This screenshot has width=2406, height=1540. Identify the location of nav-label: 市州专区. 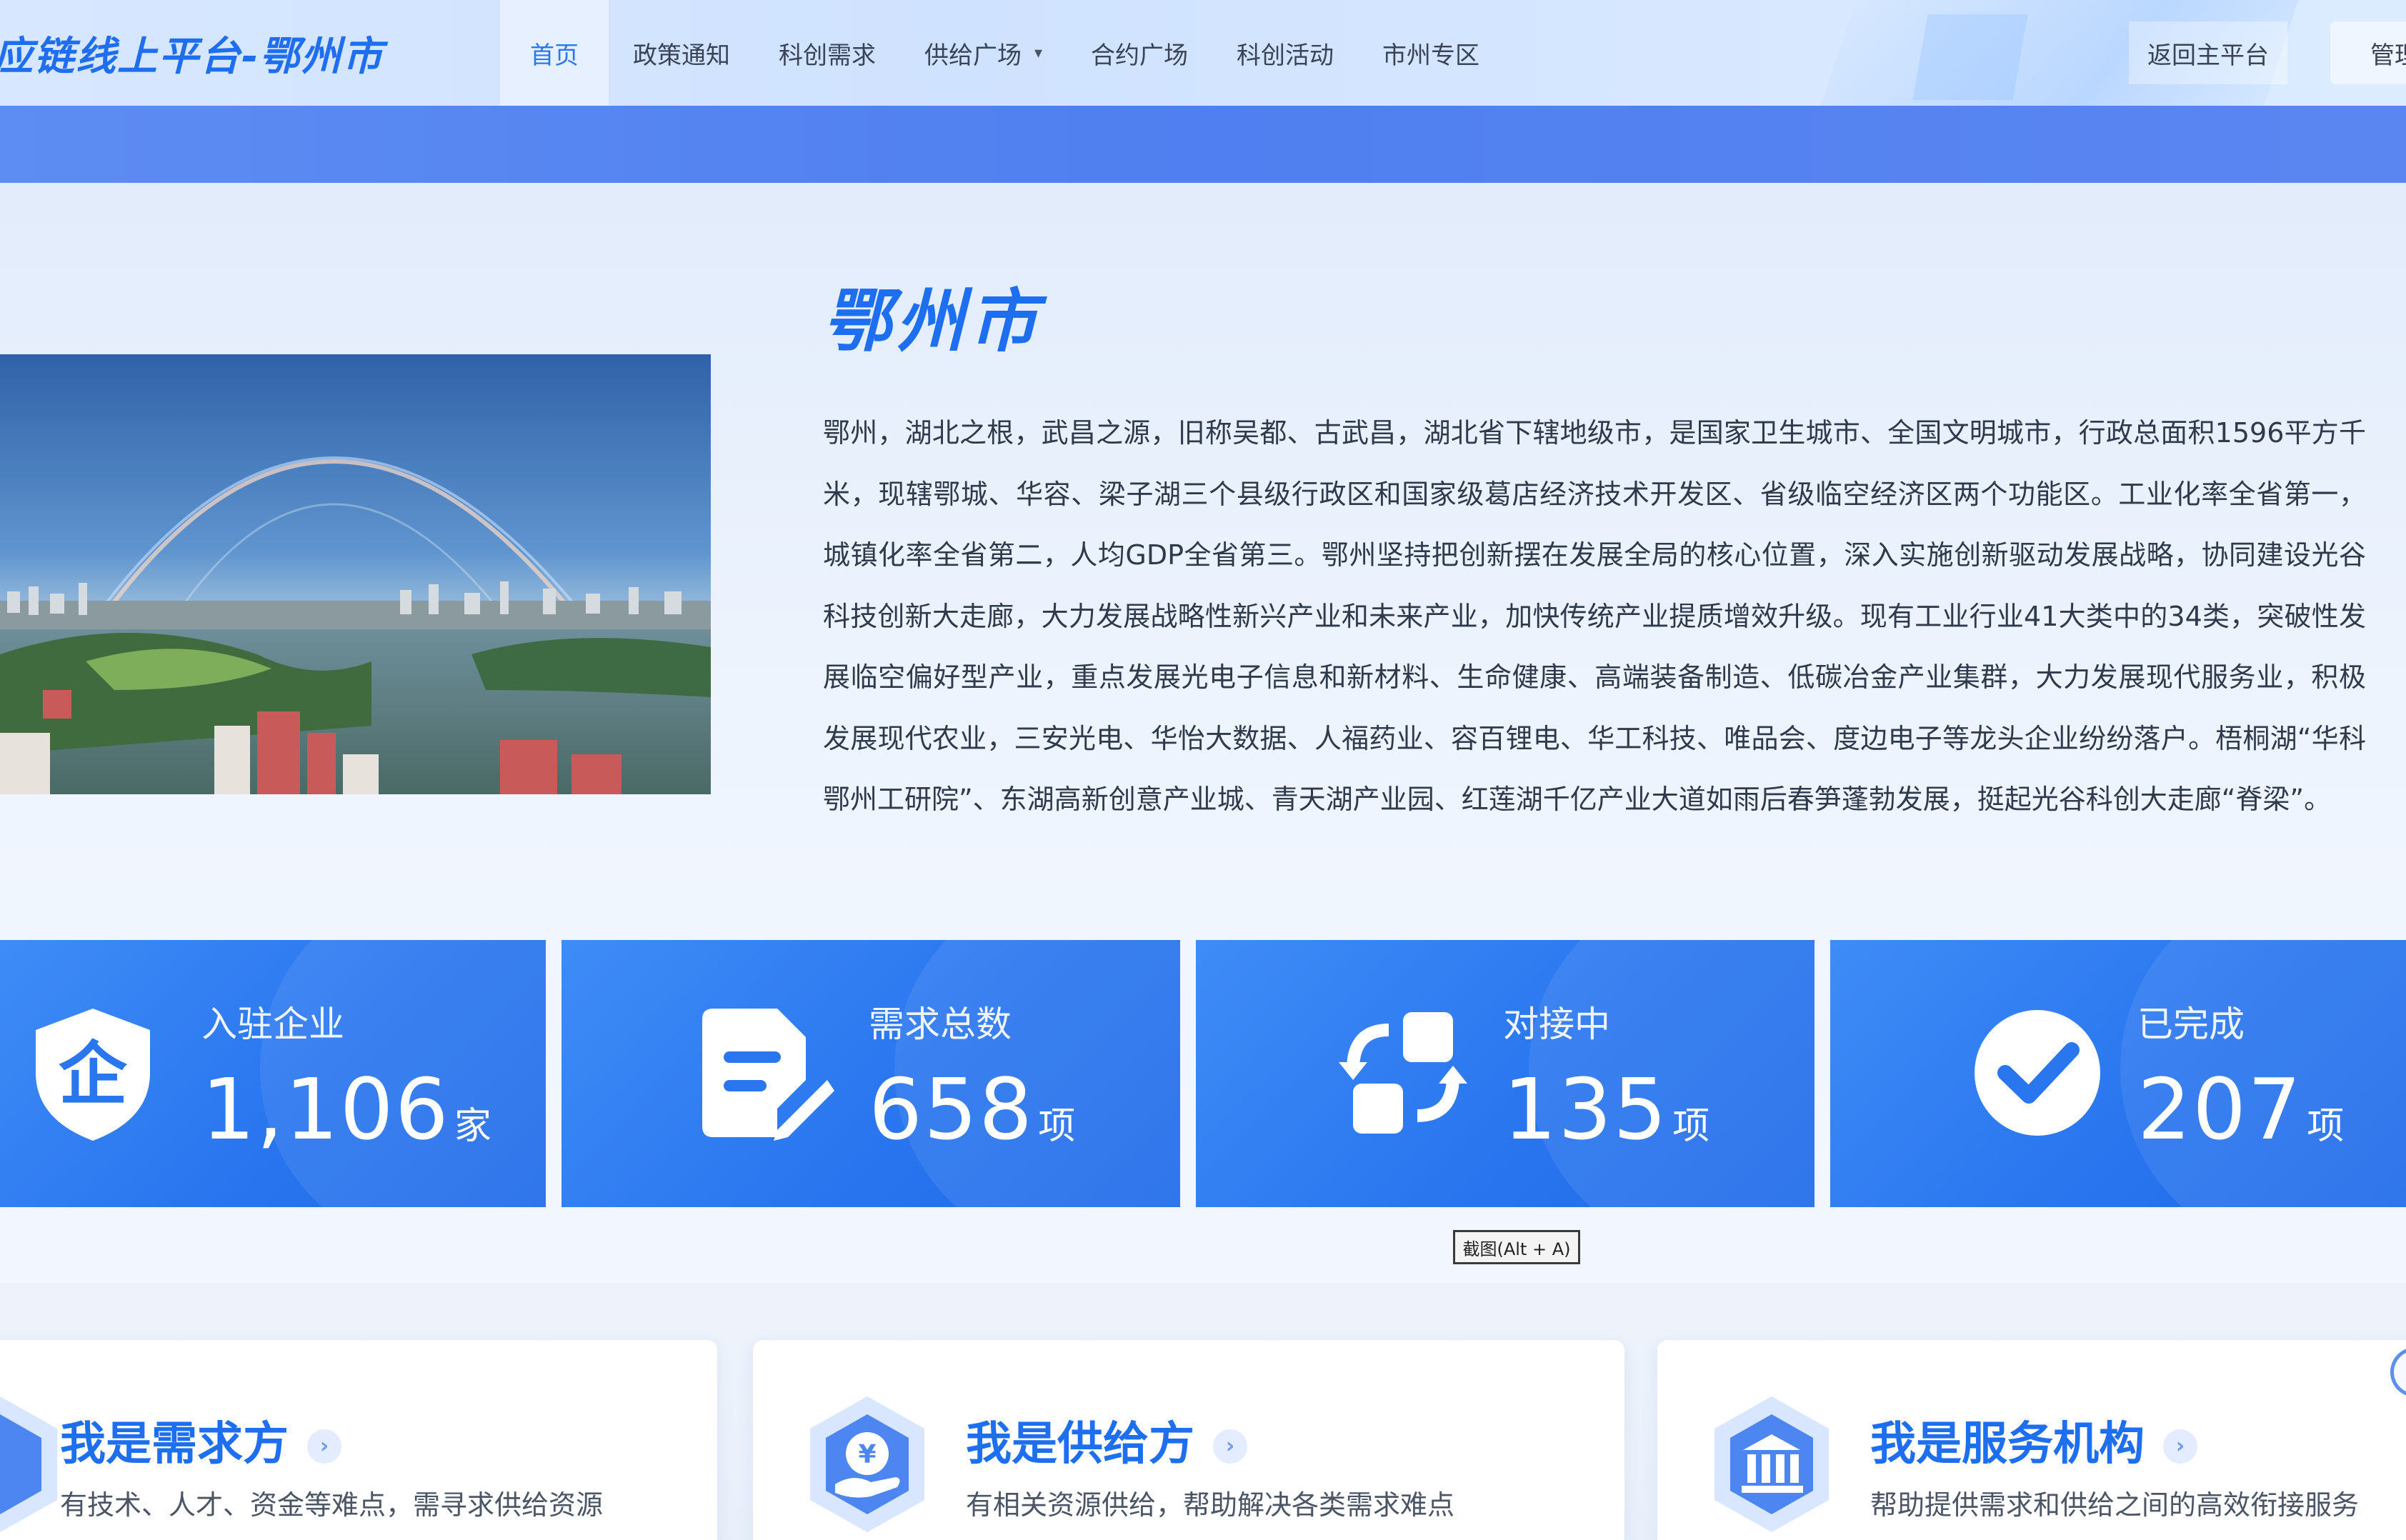
(1431, 55).